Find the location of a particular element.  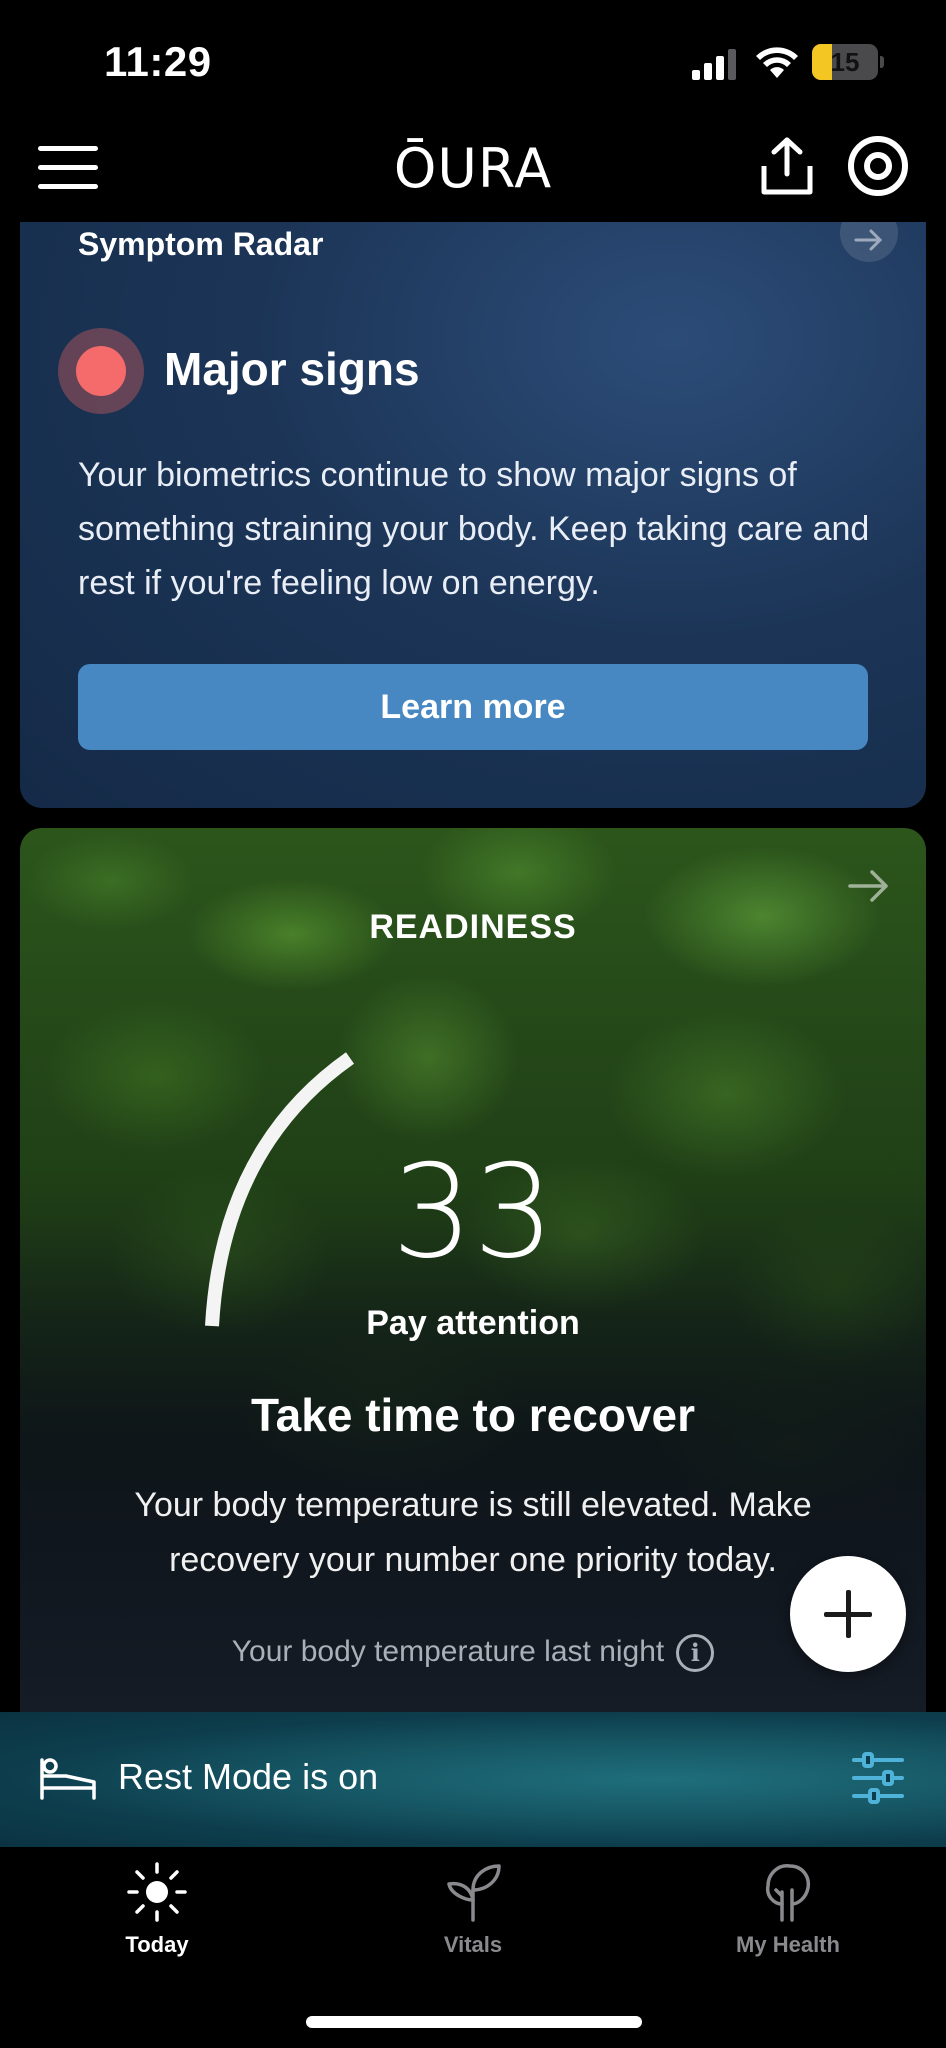

battery-percentage: 15 is located at coordinates (845, 62).